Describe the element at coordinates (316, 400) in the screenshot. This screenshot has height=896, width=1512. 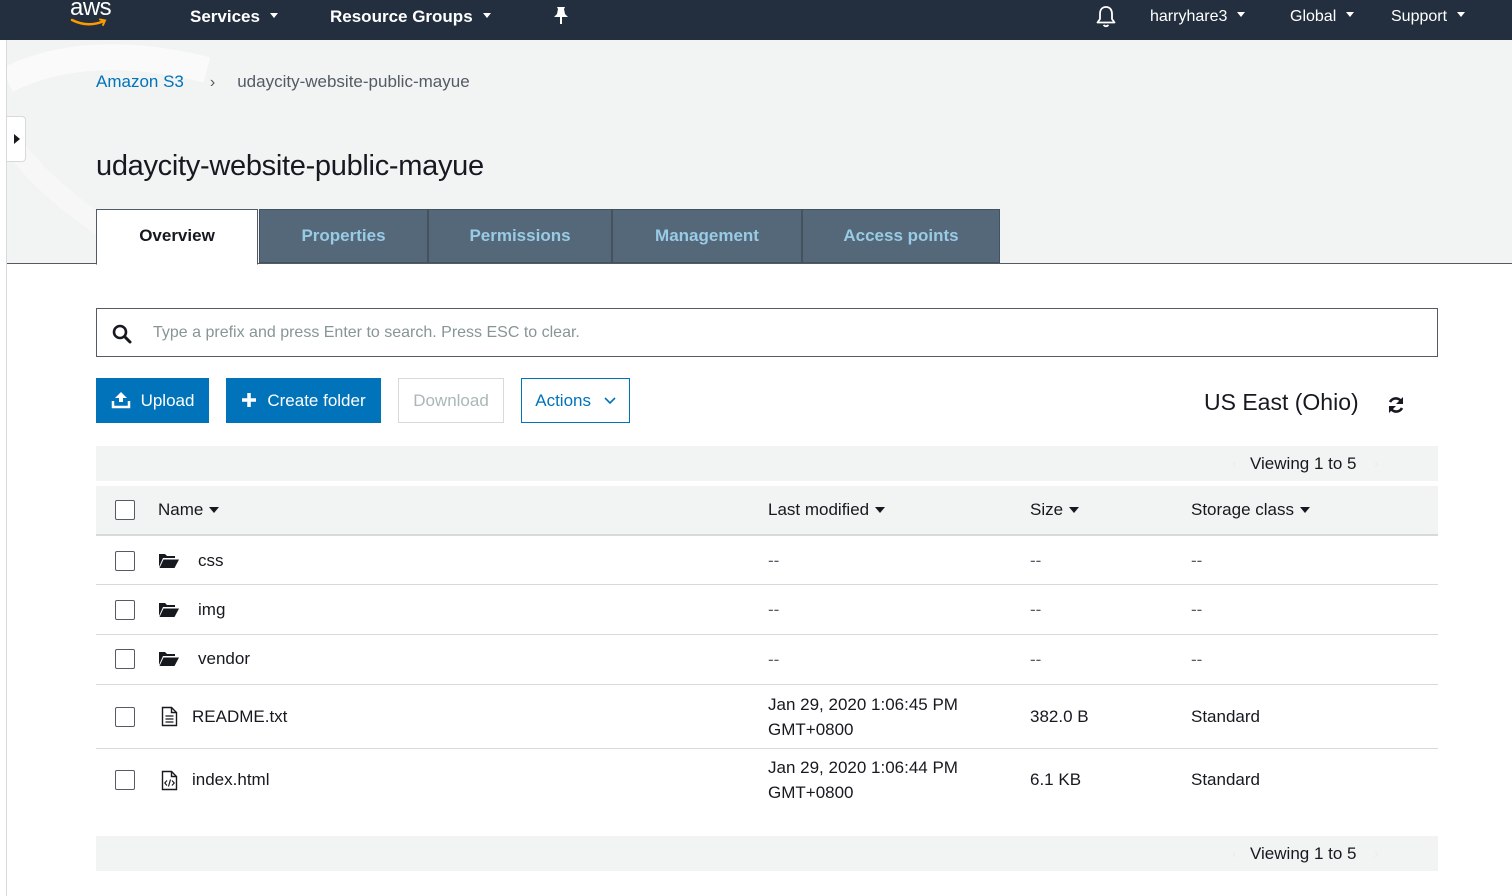
I see `create-folder-label: Create folder` at that location.